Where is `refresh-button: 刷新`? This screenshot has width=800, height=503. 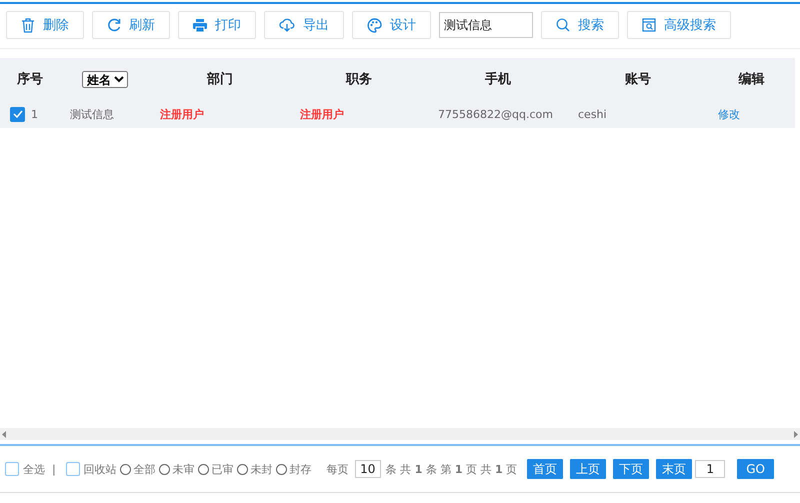 refresh-button: 刷新 is located at coordinates (131, 25).